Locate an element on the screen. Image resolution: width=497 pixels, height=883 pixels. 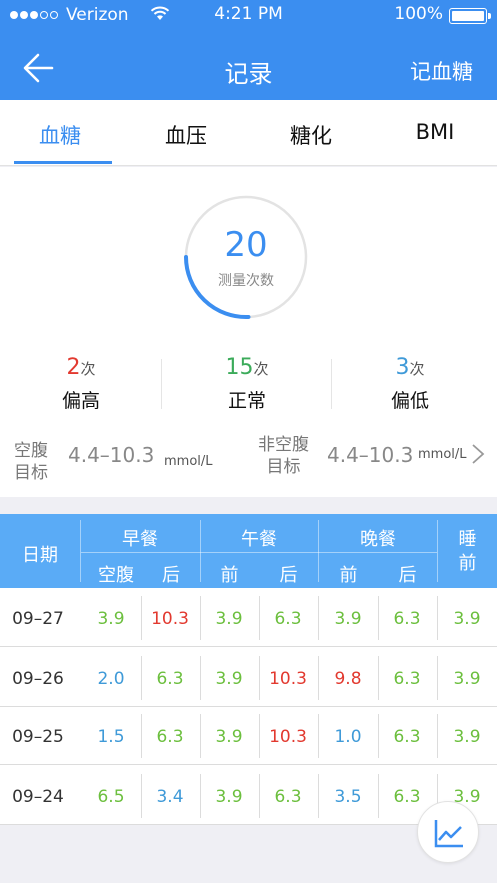
measurement-count-label: 测量次数 is located at coordinates (246, 281).